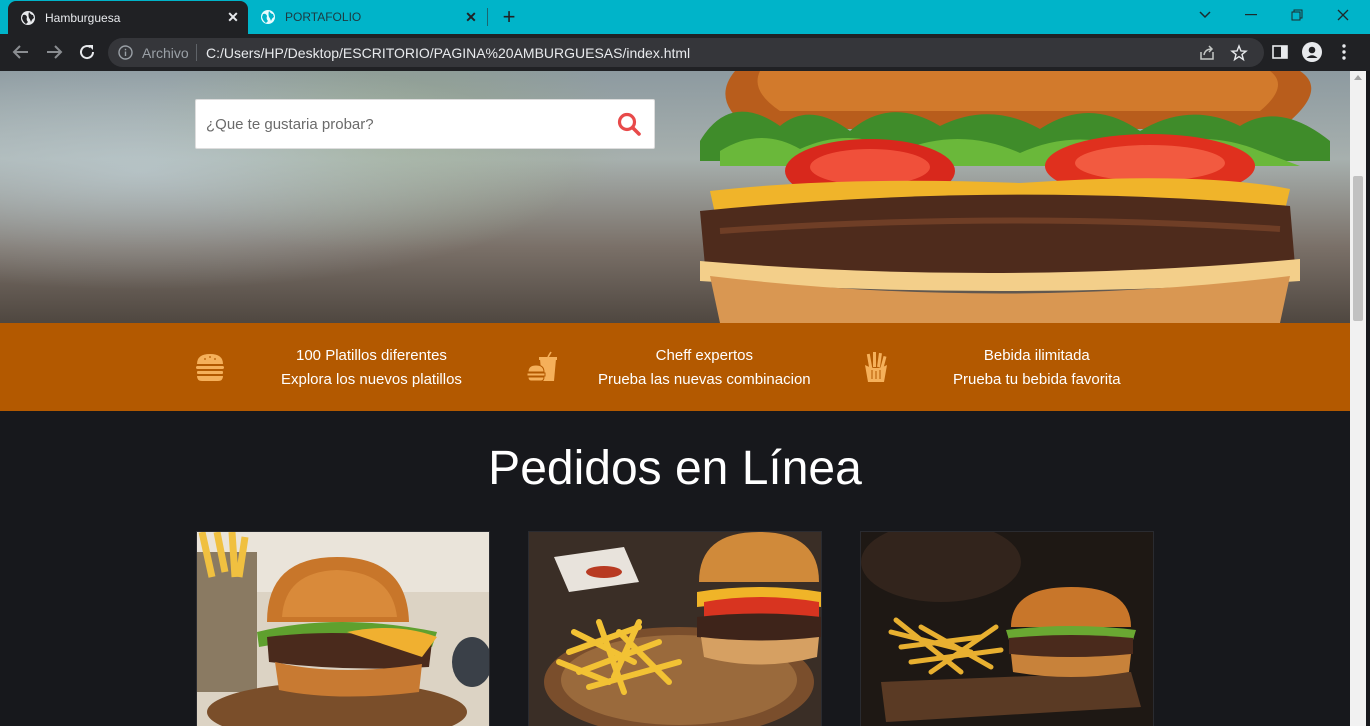 The width and height of the screenshot is (1370, 726). I want to click on reload-button, so click(87, 52).